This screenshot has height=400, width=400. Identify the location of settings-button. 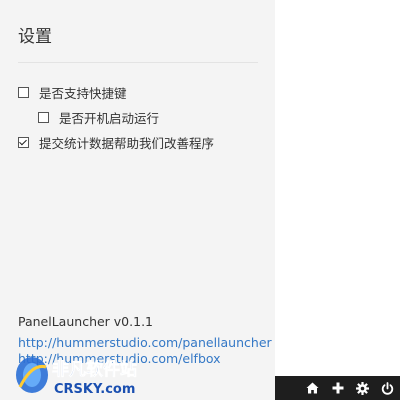
(362, 388).